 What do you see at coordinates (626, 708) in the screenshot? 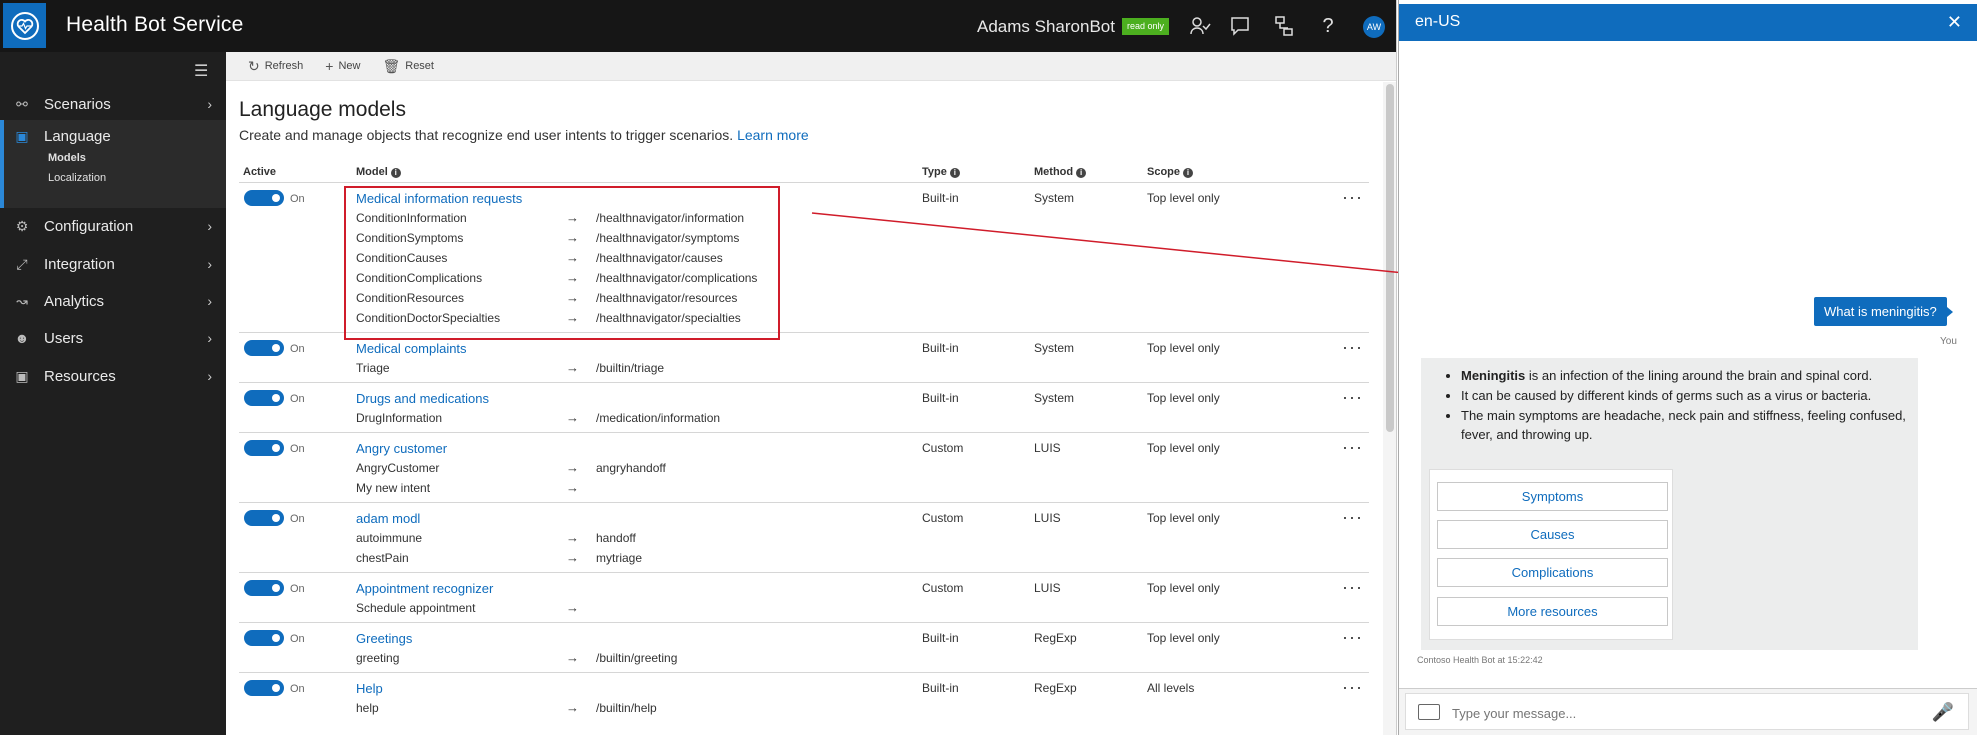
I see `intent-target: /builtin/help` at bounding box center [626, 708].